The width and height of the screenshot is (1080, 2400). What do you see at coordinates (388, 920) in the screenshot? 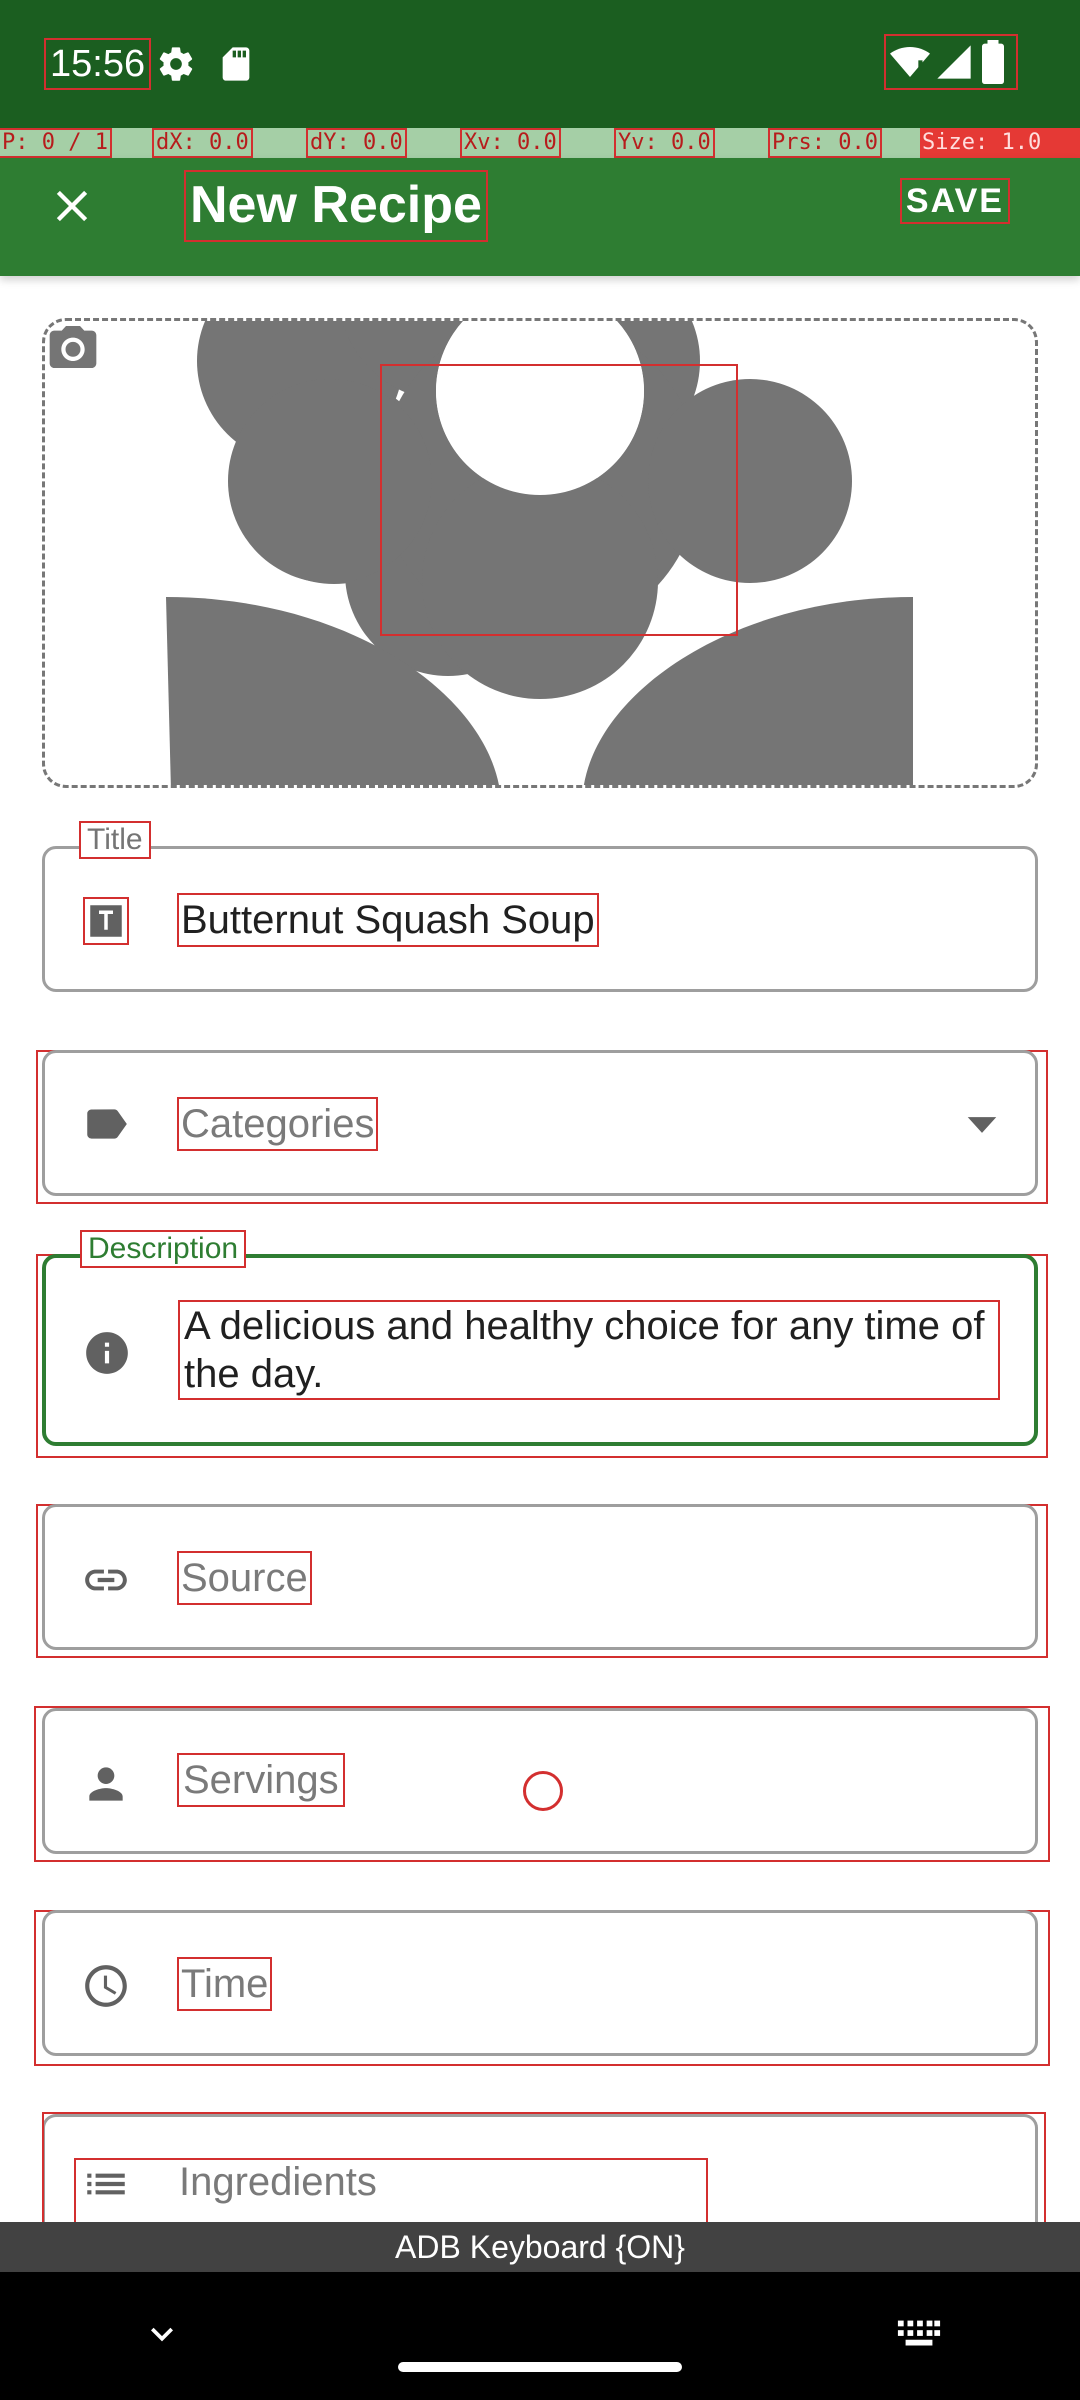
I see `title-input: Butternut Squash Soup` at bounding box center [388, 920].